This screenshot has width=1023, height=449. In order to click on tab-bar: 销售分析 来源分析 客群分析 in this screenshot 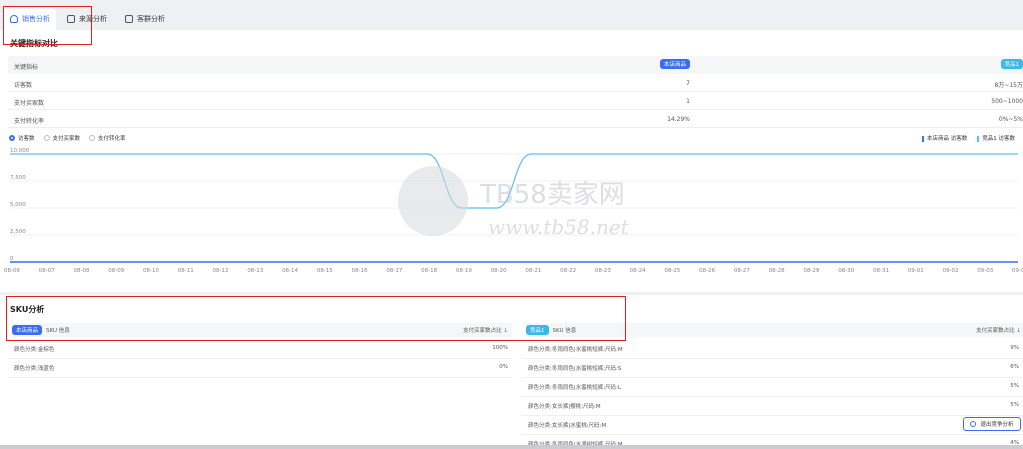, I will do `click(511, 15)`.